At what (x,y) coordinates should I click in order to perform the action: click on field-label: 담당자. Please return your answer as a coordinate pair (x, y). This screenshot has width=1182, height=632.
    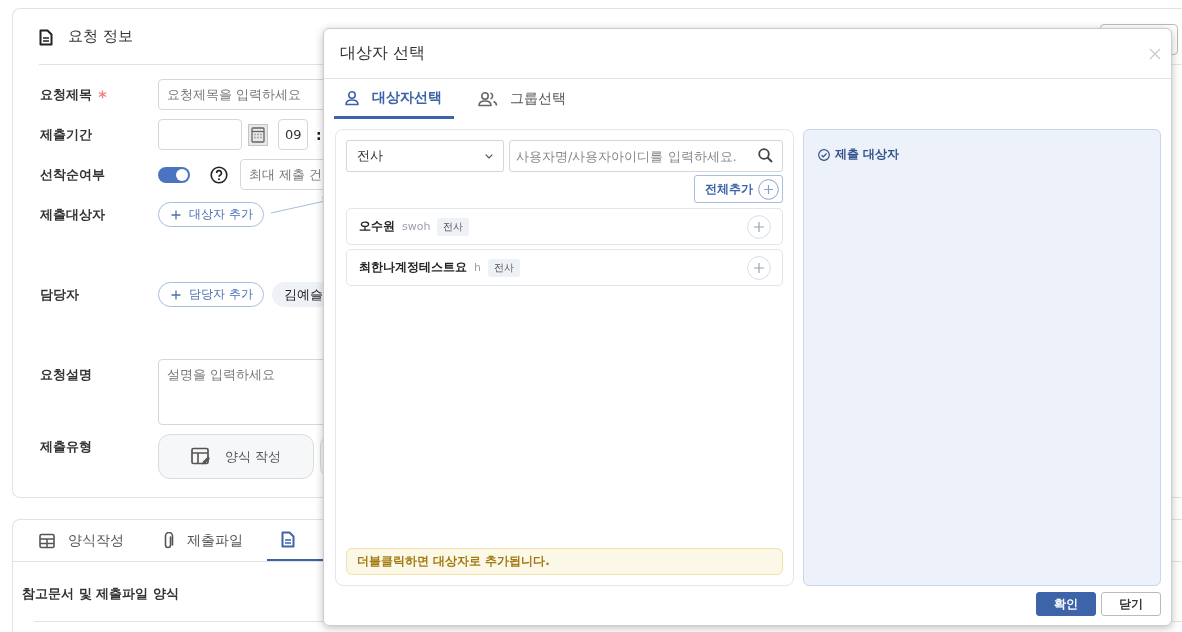
    Looking at the image, I should click on (59, 294).